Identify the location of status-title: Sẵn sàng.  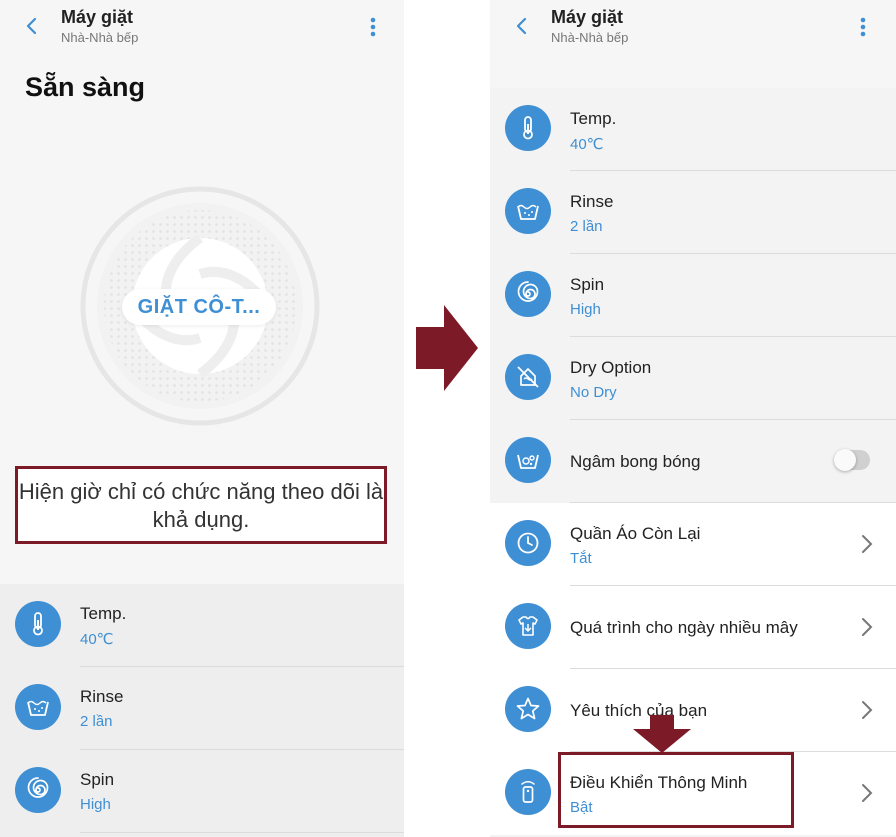
(85, 87).